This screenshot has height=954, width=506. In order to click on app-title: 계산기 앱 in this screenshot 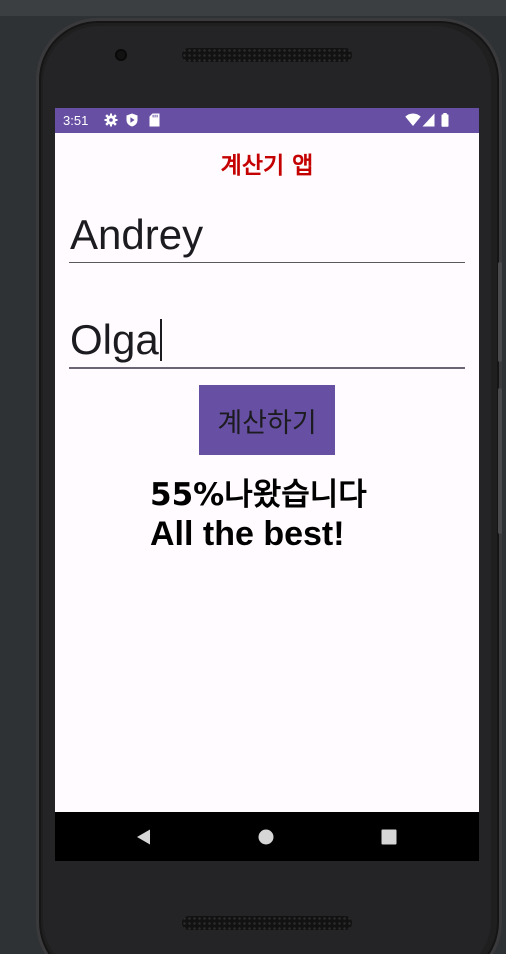, I will do `click(267, 166)`.